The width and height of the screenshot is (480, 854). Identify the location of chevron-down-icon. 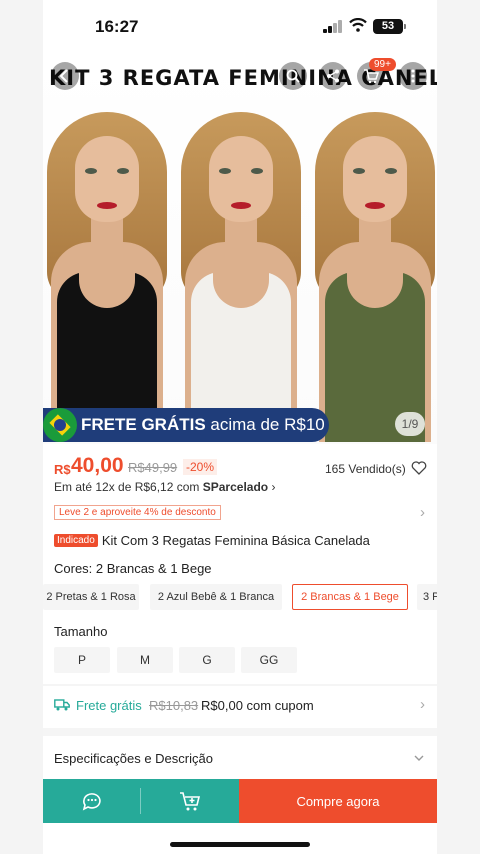
(419, 758).